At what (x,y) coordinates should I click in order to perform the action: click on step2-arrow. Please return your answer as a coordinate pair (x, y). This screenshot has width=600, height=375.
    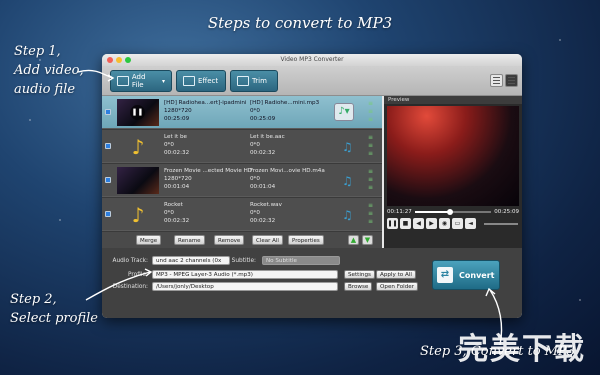
    Looking at the image, I should click on (118, 286).